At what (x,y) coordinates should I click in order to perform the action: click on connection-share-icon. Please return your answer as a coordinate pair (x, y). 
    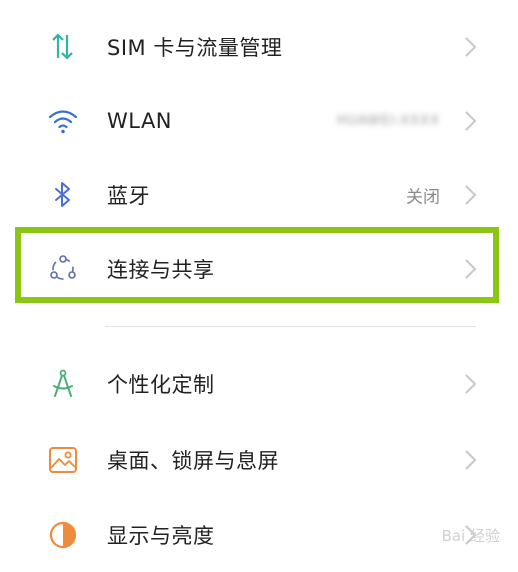
    Looking at the image, I should click on (63, 267).